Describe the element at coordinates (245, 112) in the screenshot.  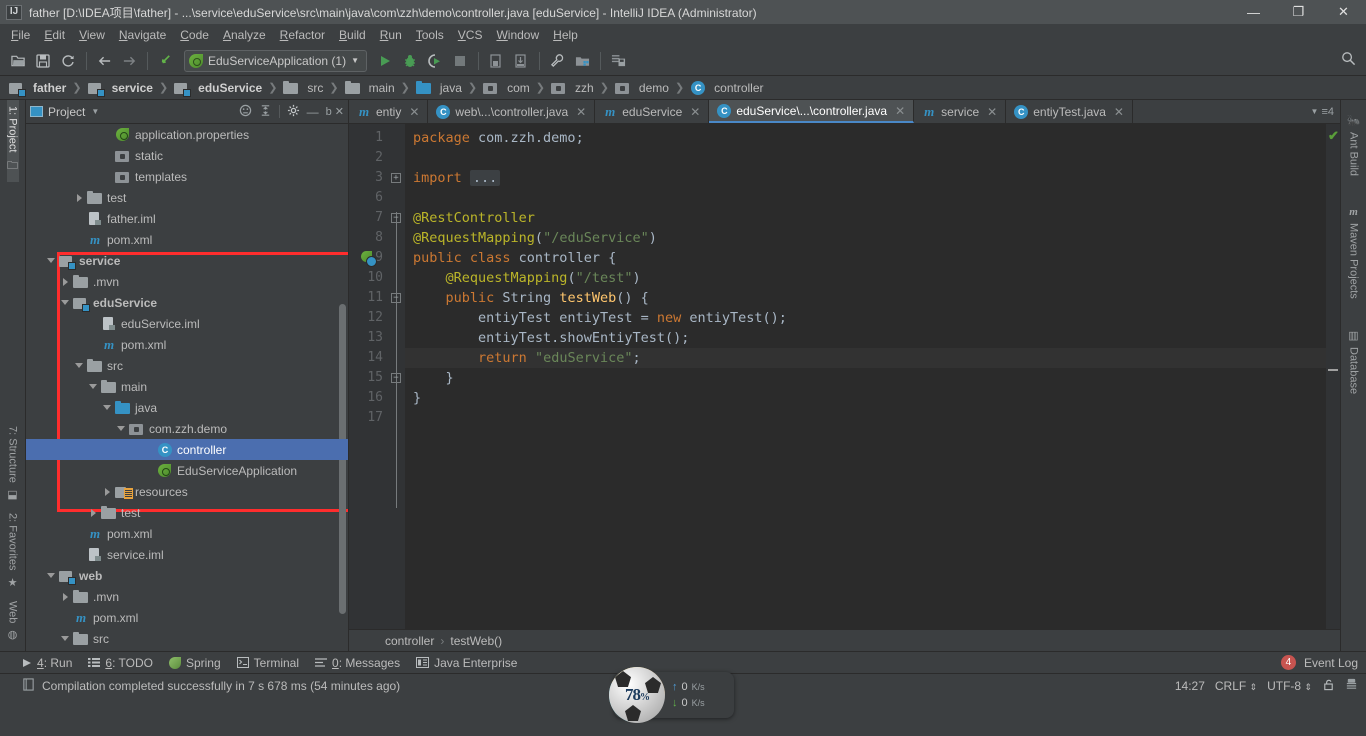
I see `scroll-from-source-icon` at that location.